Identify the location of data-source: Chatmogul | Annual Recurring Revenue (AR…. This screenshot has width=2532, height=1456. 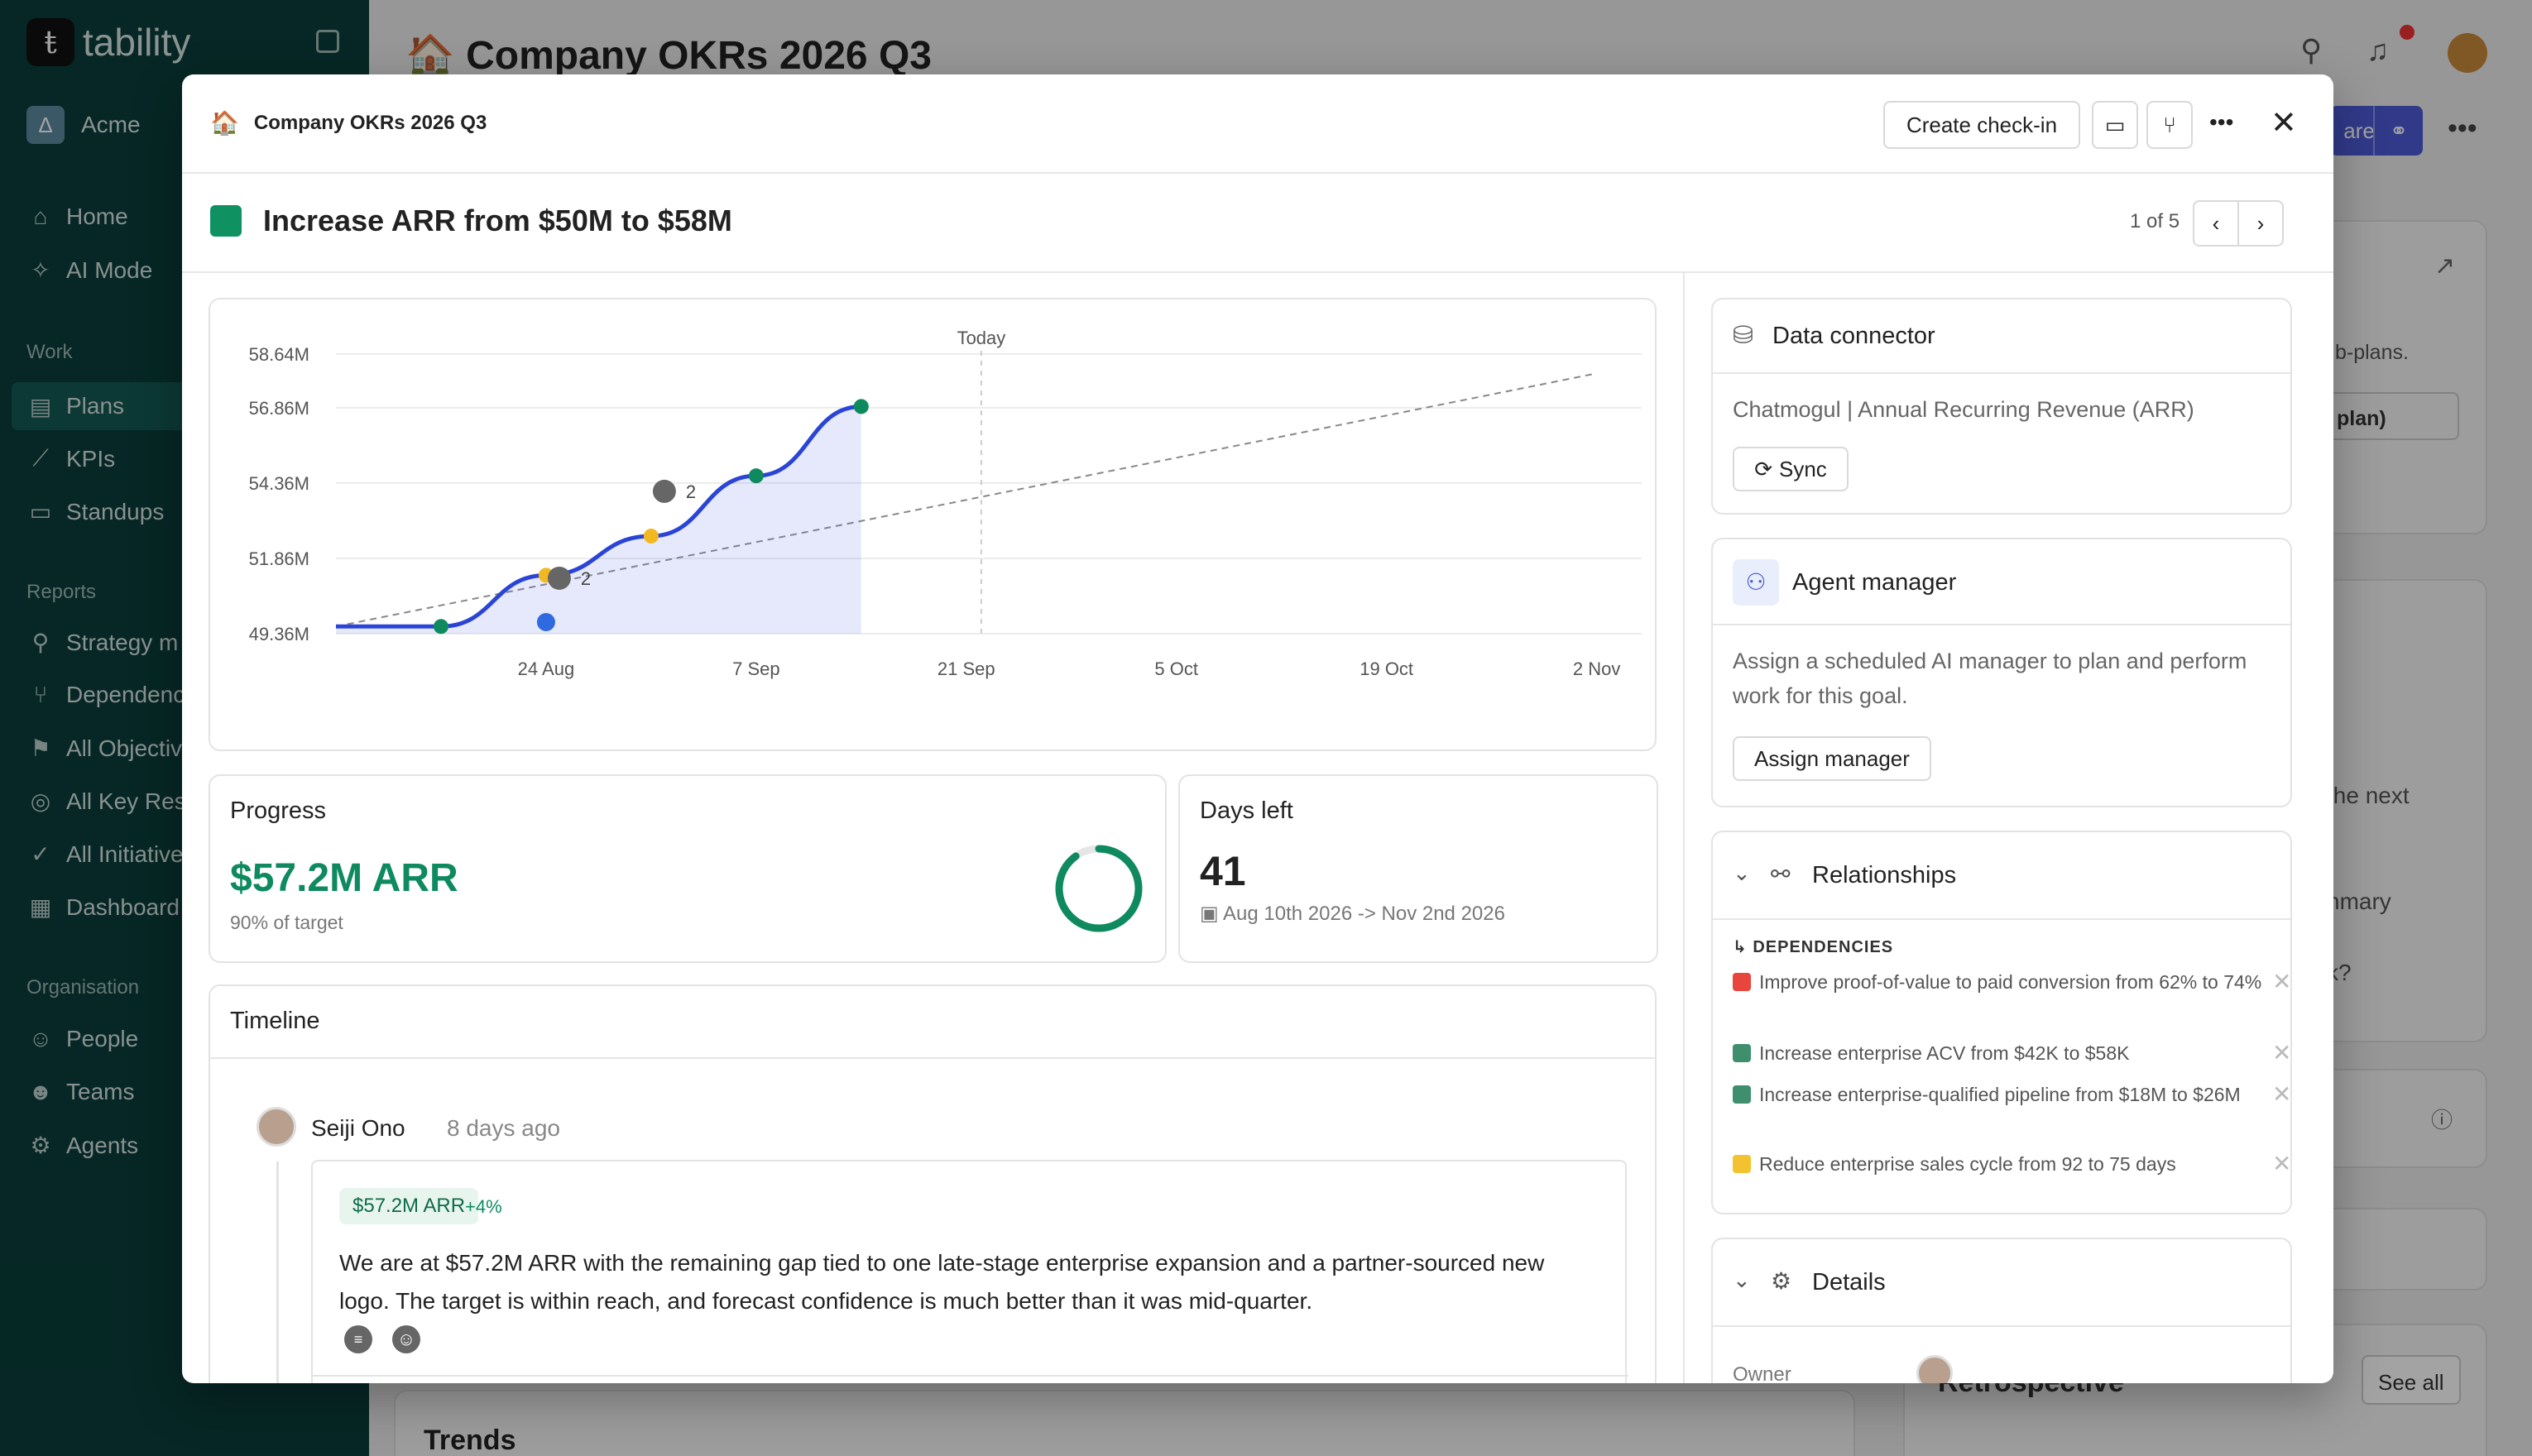
(1963, 409).